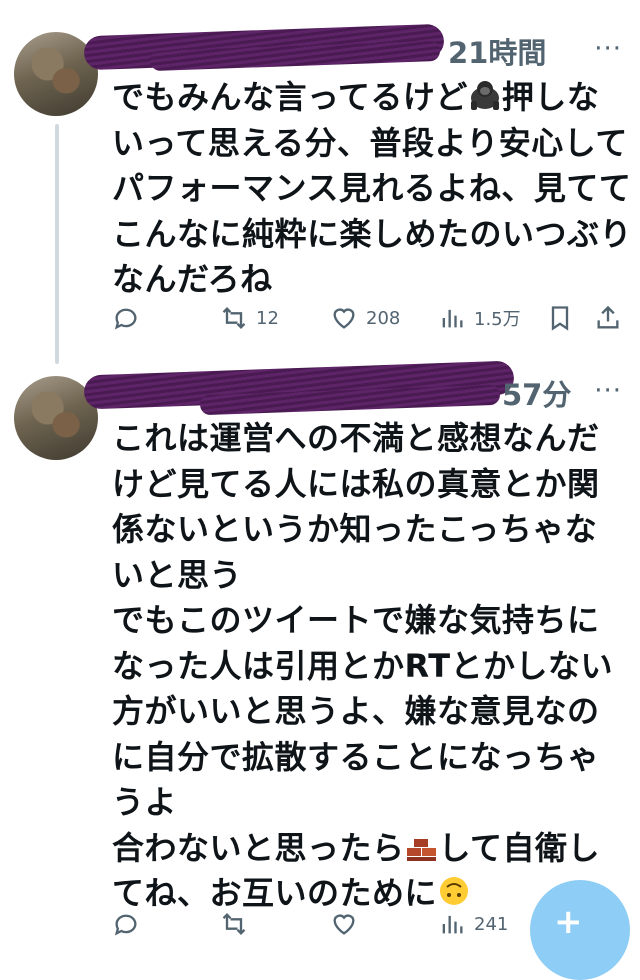 The height and width of the screenshot is (980, 640). I want to click on tweet-text-line: 合わないと思ったら, so click(258, 847).